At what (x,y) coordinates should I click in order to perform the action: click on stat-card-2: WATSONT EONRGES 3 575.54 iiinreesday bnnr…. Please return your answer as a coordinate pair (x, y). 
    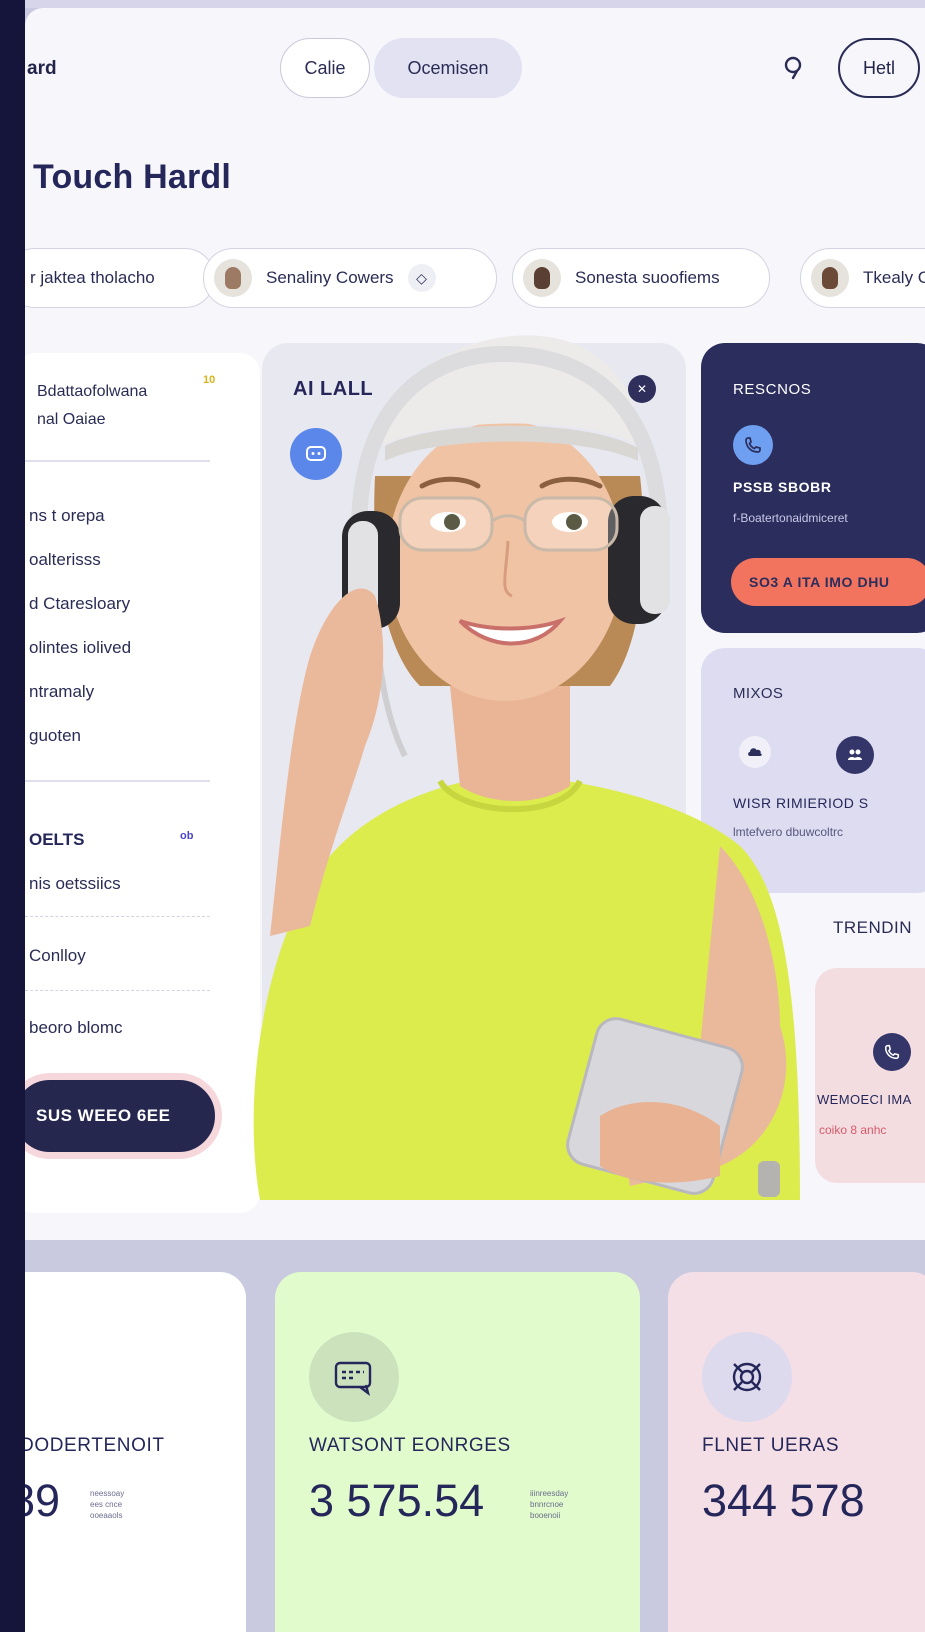
    Looking at the image, I should click on (457, 1452).